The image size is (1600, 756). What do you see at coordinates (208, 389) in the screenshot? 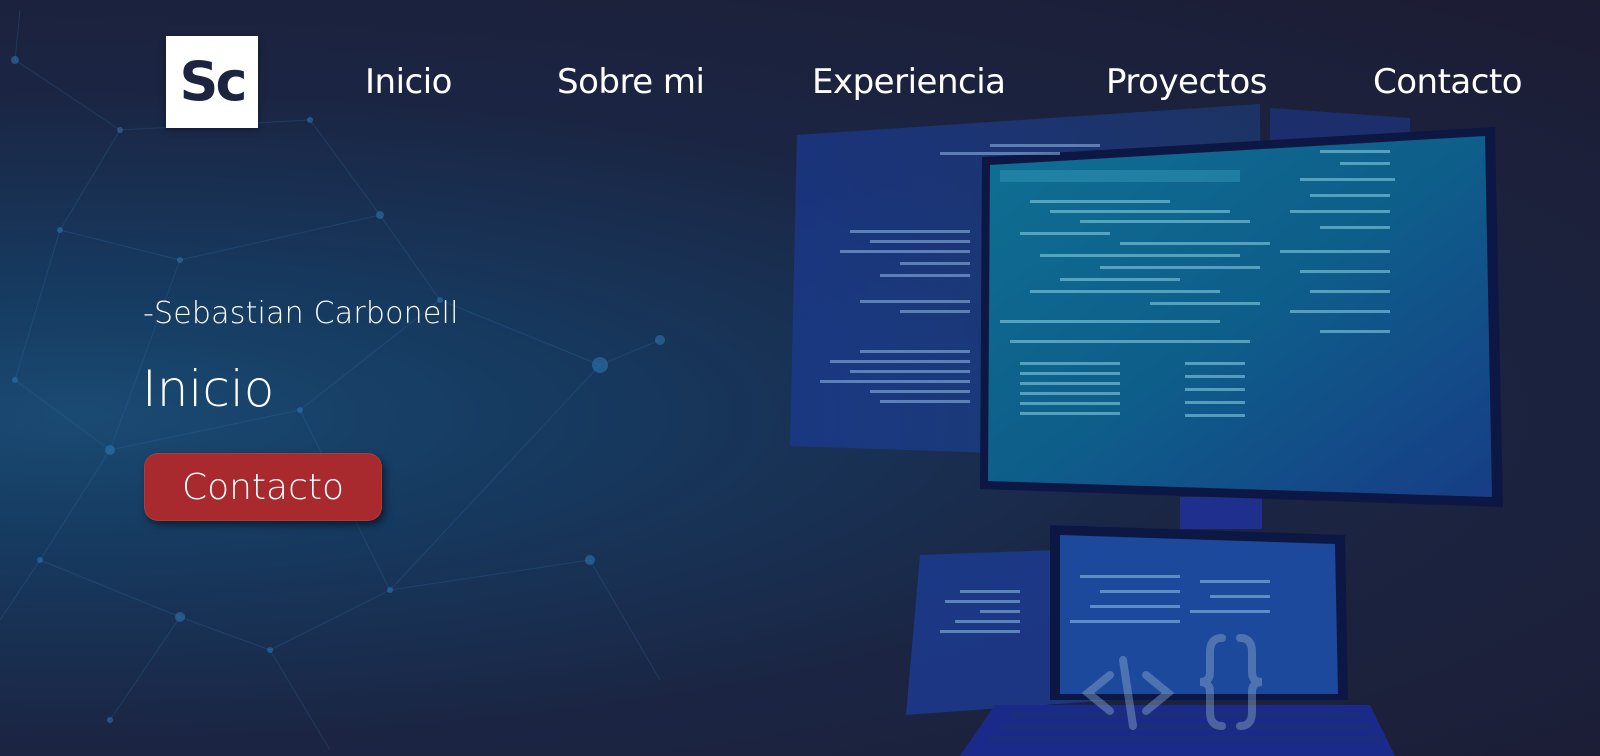
I see `hero-title: Inicio` at bounding box center [208, 389].